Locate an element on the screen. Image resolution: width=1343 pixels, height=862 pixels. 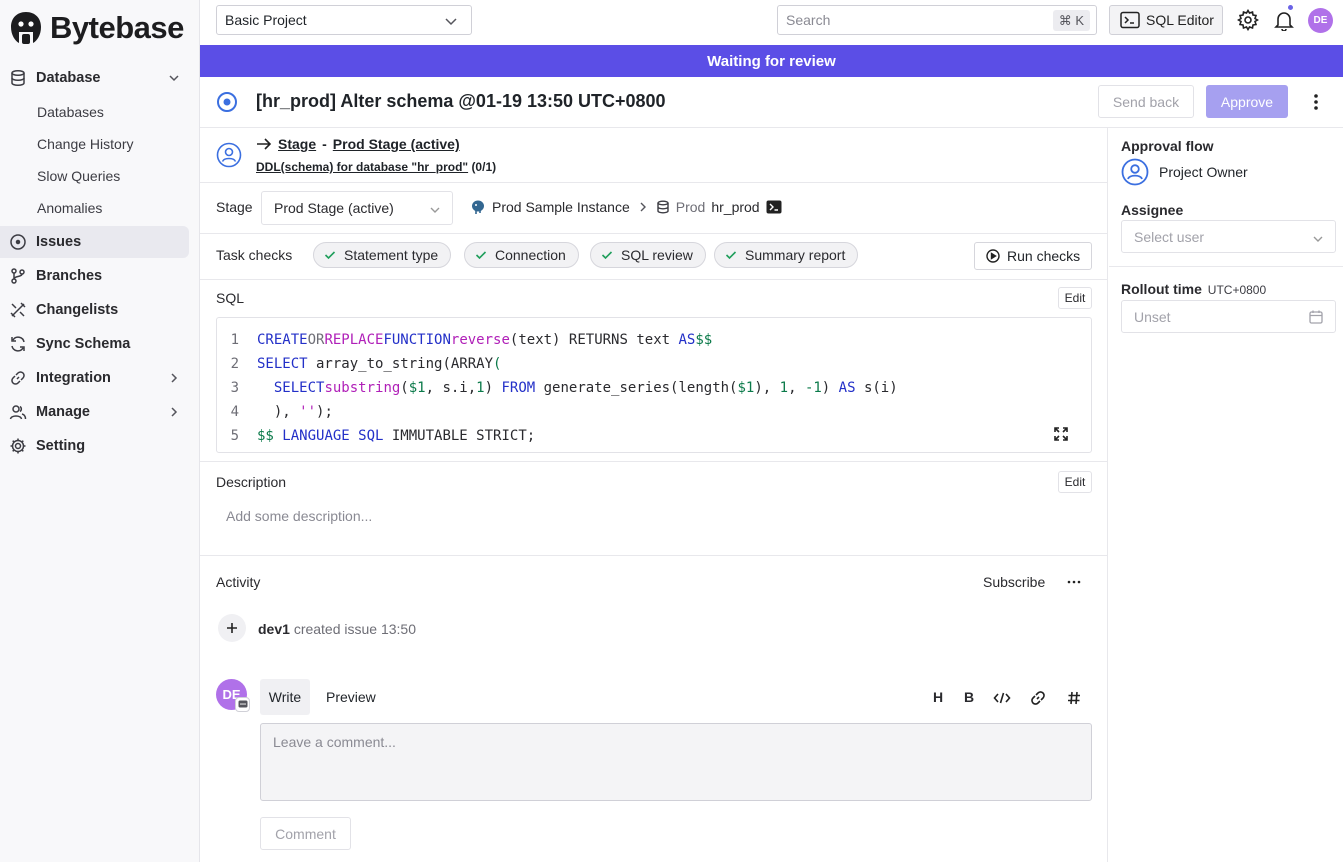
rollout-time-label: Rollout time UTC+0800 is located at coordinates (1193, 289).